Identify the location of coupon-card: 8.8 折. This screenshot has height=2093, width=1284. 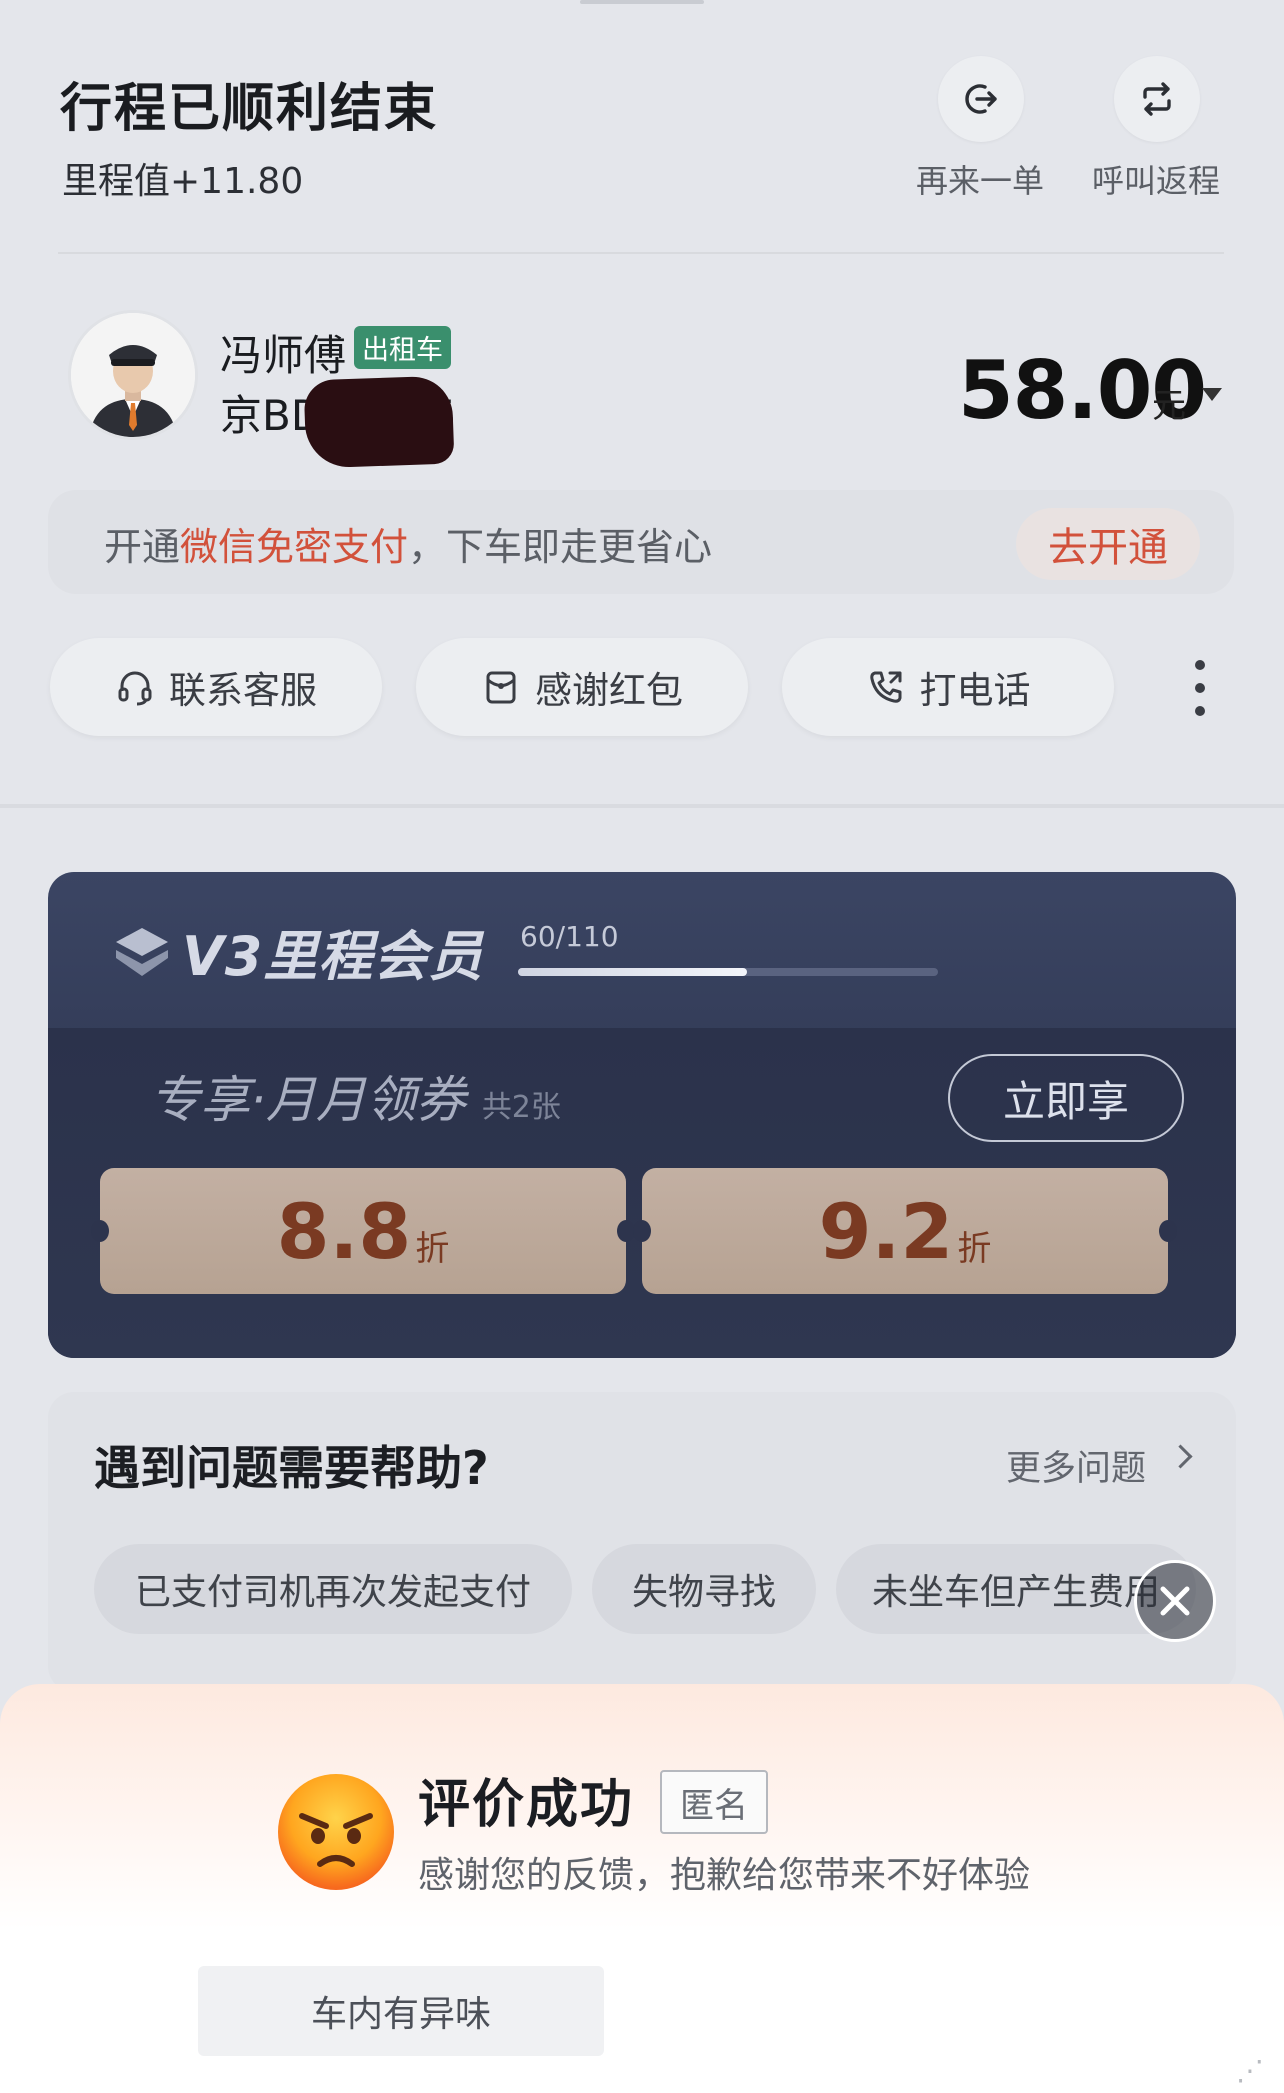
(363, 1231).